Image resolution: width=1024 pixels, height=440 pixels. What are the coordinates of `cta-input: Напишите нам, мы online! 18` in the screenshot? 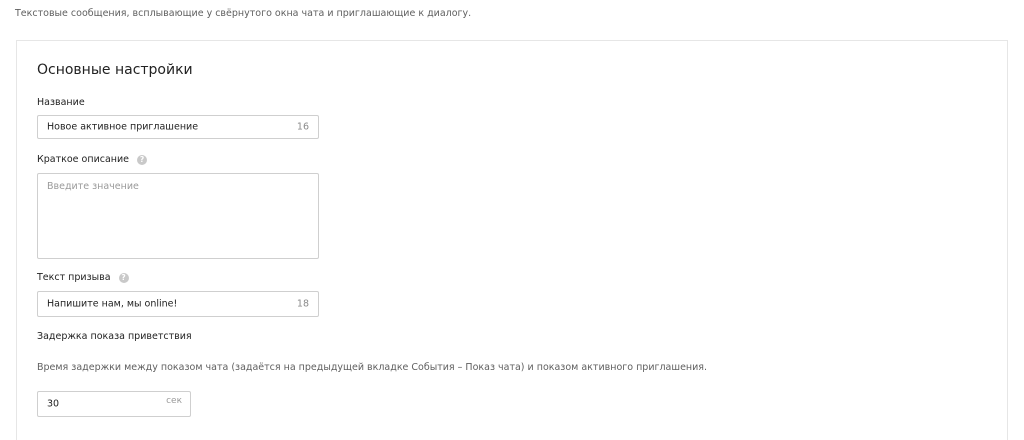 It's located at (178, 304).